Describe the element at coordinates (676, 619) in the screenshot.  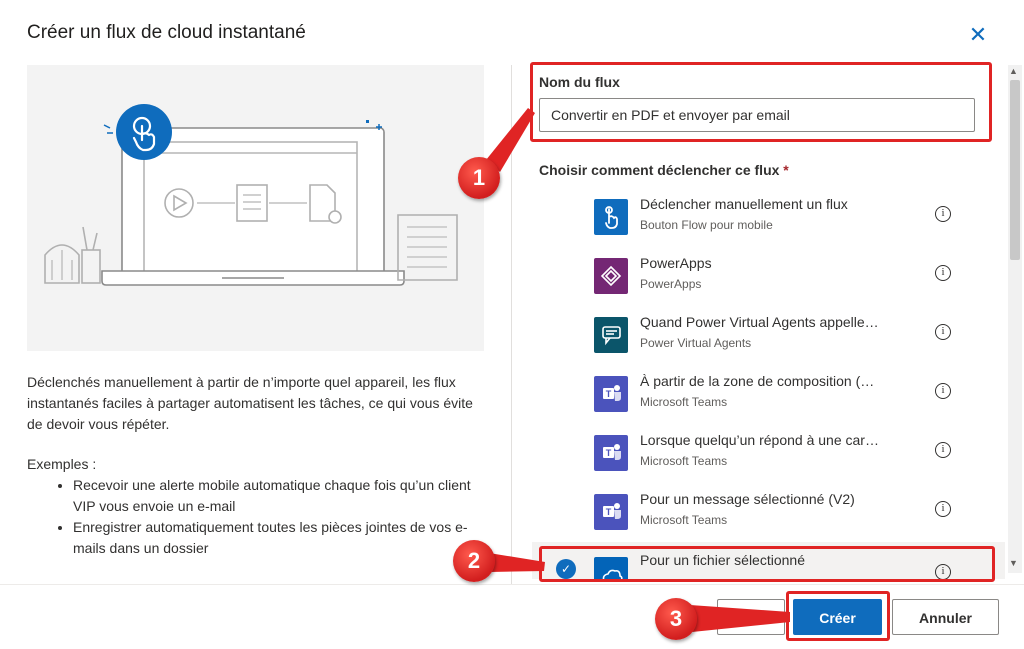
I see `callout-badge-3: 3` at that location.